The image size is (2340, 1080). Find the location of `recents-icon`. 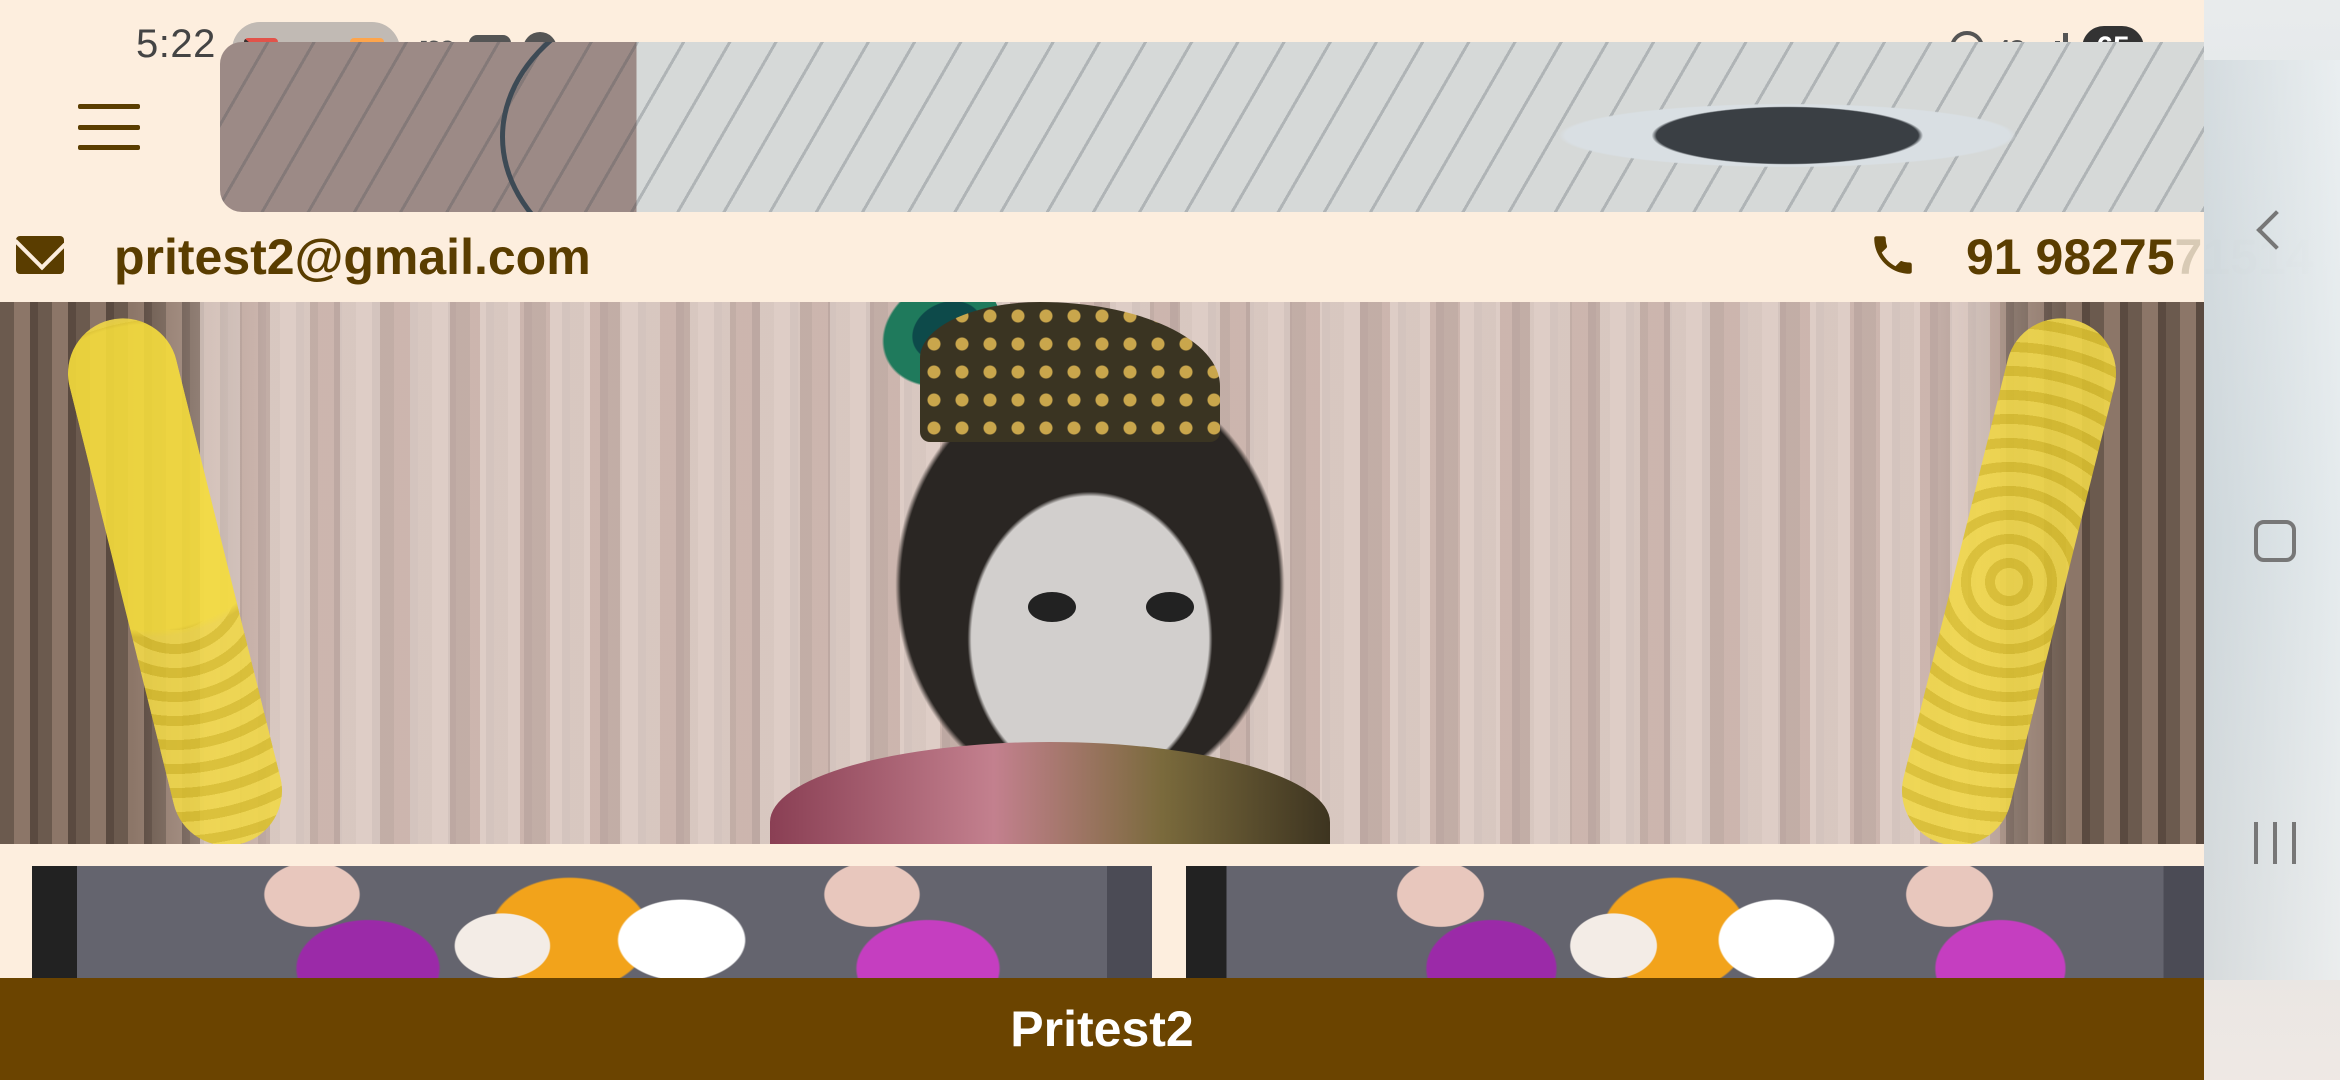

recents-icon is located at coordinates (2275, 843).